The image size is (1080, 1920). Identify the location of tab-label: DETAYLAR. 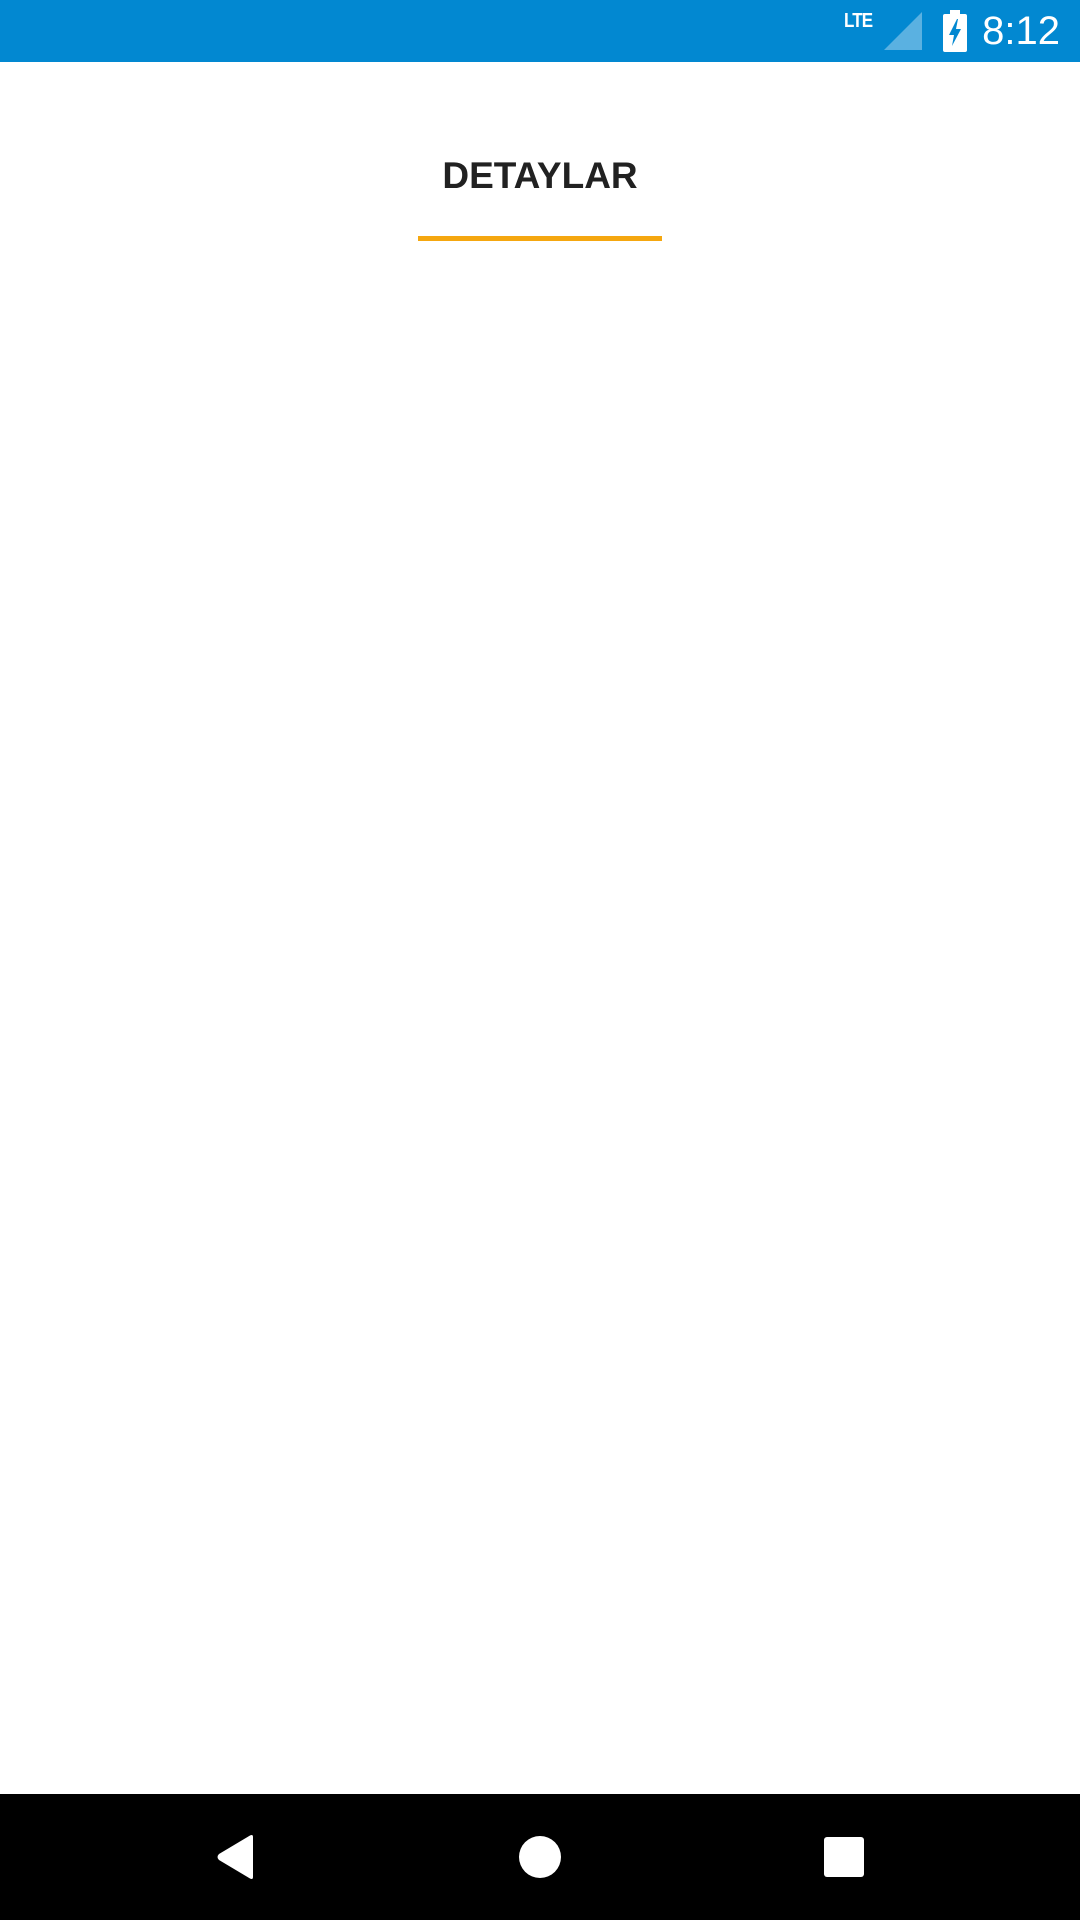
(540, 175).